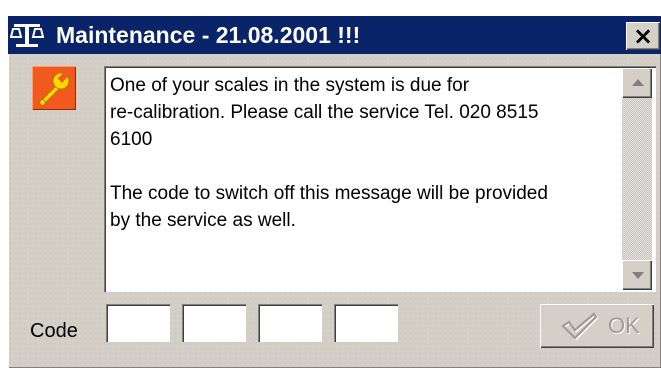  Describe the element at coordinates (624, 325) in the screenshot. I see `ok-button-label: OK` at that location.